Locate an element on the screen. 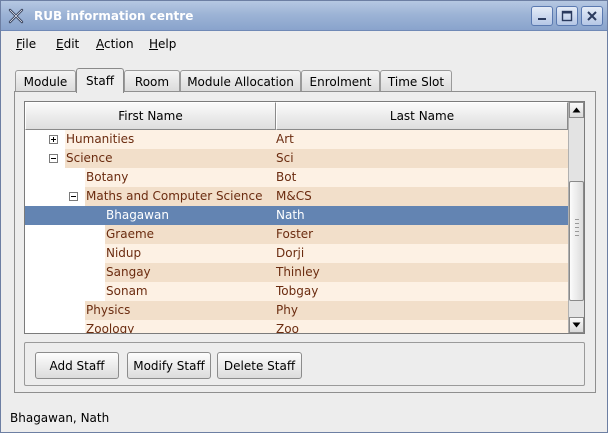  menu-file-label: ile is located at coordinates (29, 44).